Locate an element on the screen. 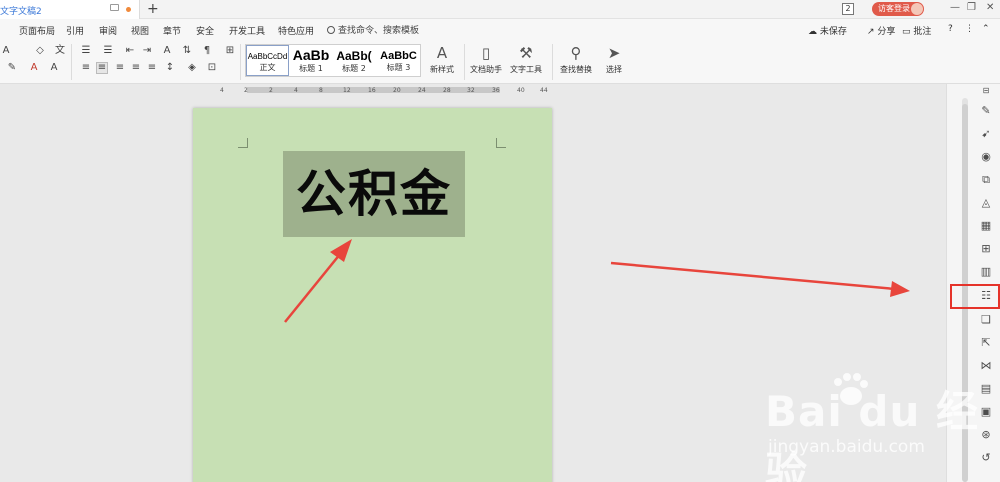  numbered-list-icon: ☰ is located at coordinates (108, 51).